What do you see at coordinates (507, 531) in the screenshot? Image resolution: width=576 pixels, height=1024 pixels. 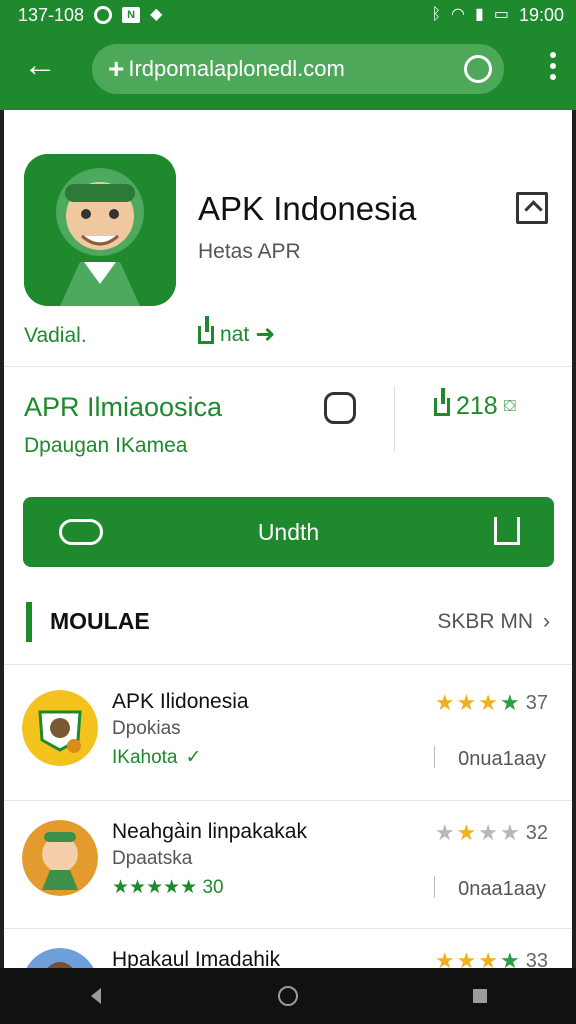 I see `download-icon` at bounding box center [507, 531].